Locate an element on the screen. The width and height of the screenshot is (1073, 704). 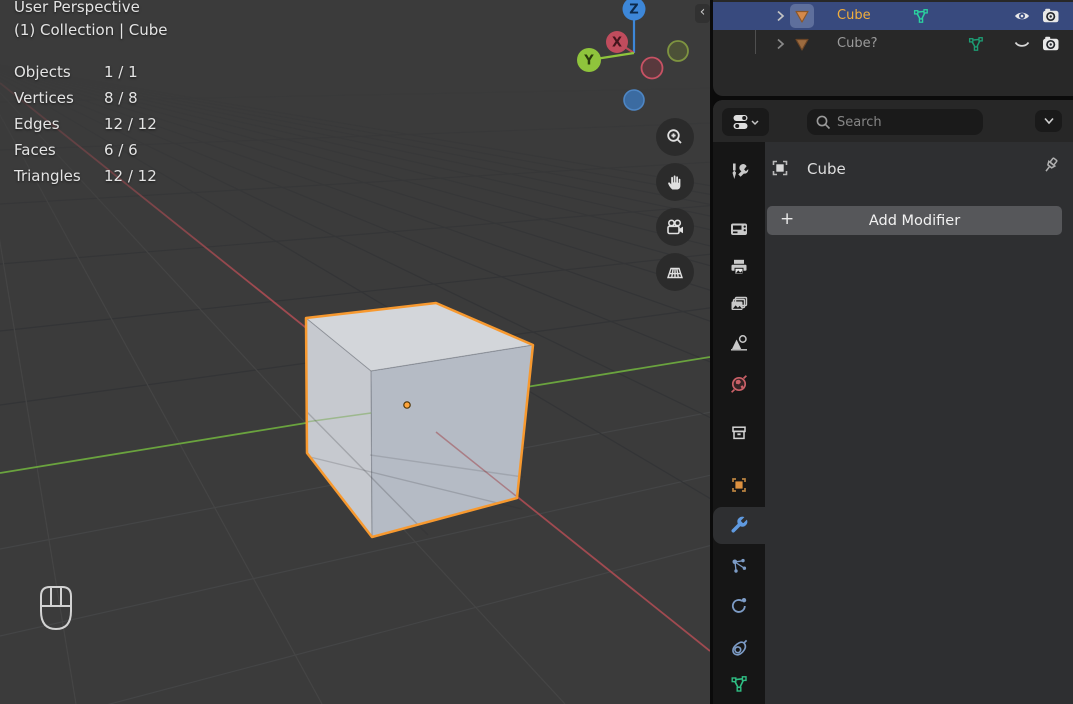
eye-closed-icon is located at coordinates (1022, 44).